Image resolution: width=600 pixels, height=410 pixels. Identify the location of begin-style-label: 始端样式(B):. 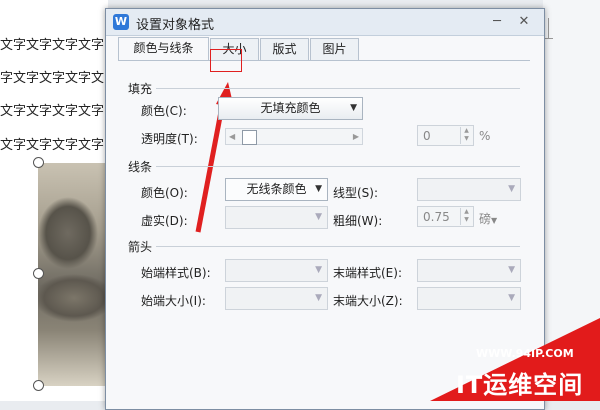
(176, 273).